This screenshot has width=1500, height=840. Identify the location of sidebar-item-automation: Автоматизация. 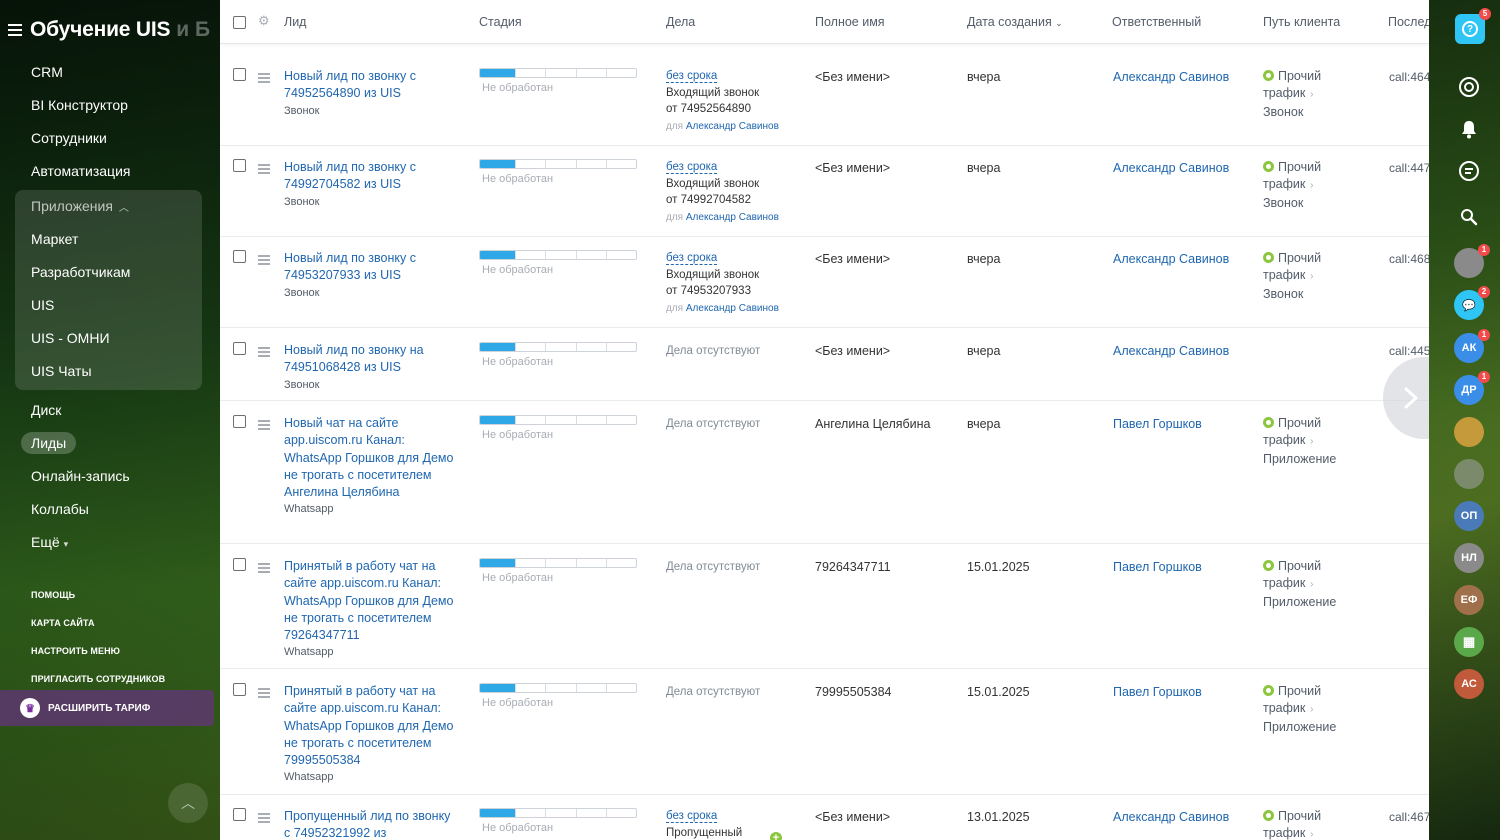
(110, 171).